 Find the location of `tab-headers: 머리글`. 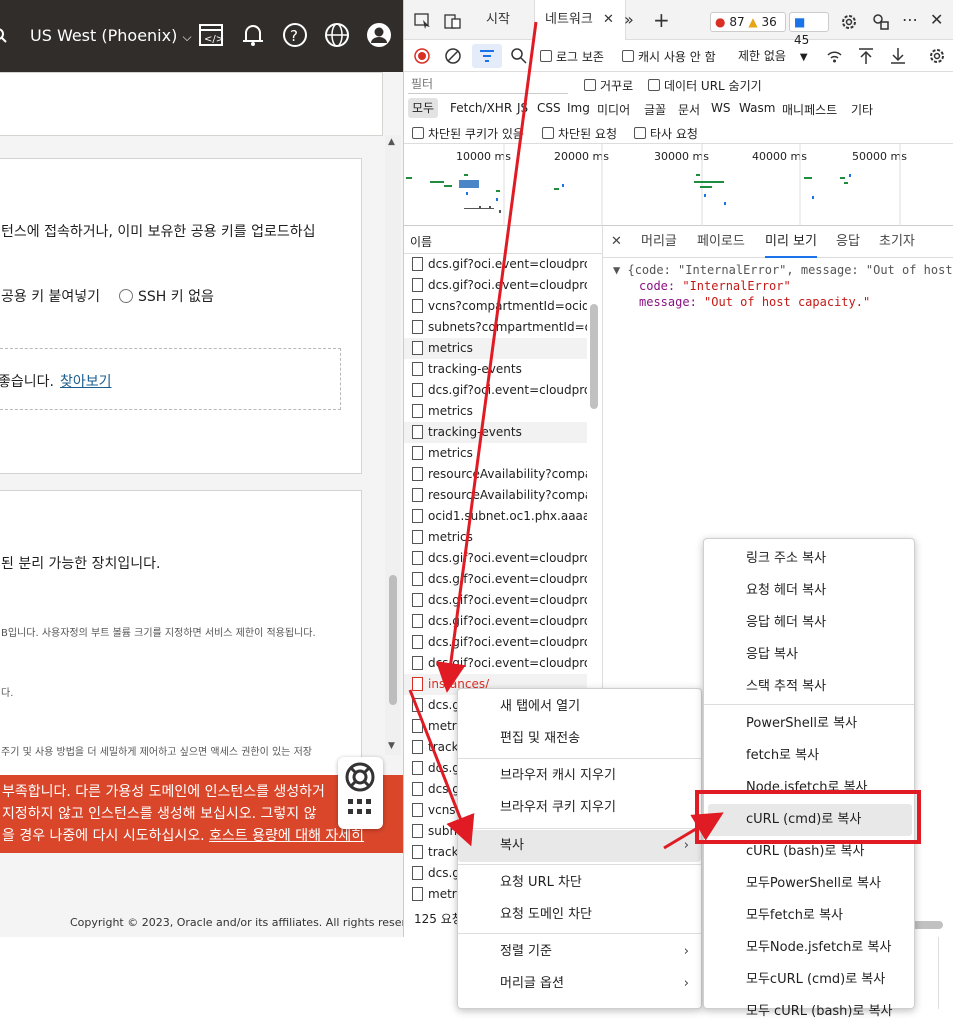

tab-headers: 머리글 is located at coordinates (659, 242).